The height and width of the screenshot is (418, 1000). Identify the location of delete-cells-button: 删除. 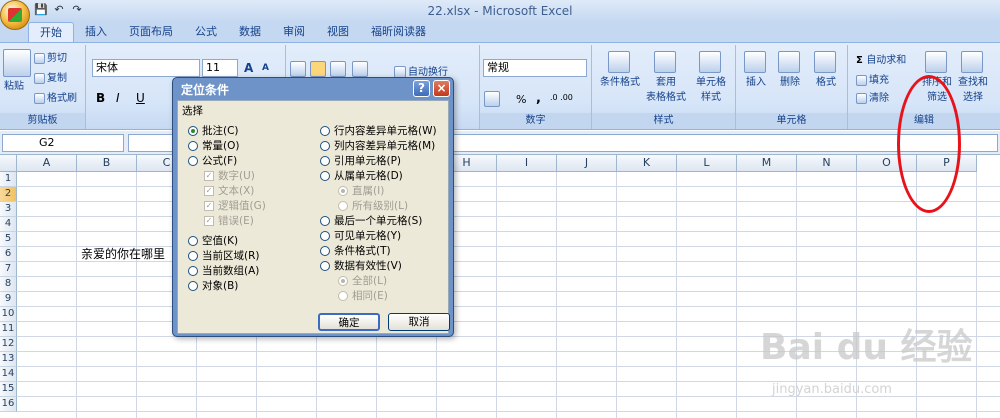
(790, 69).